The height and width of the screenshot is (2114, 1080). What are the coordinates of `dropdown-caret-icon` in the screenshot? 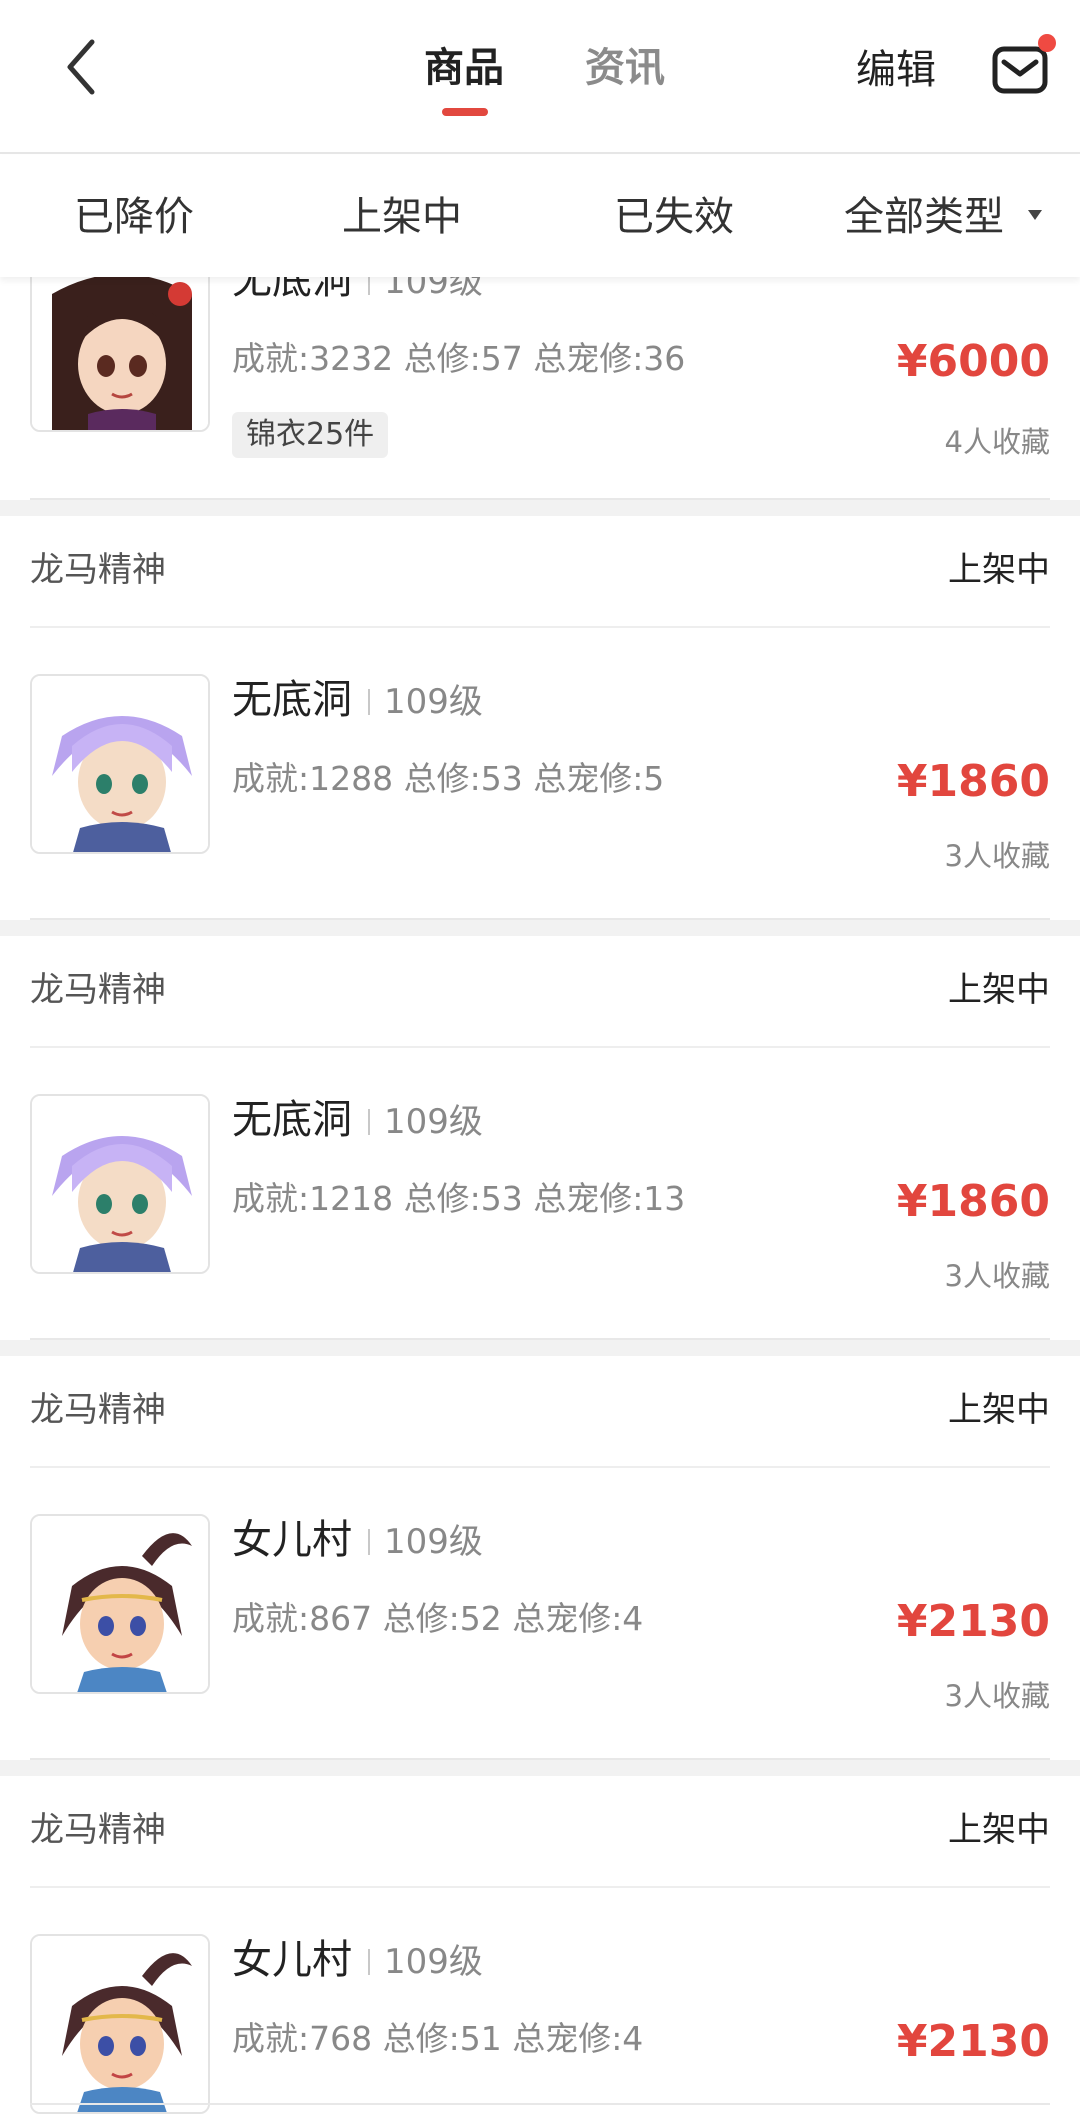 It's located at (1035, 215).